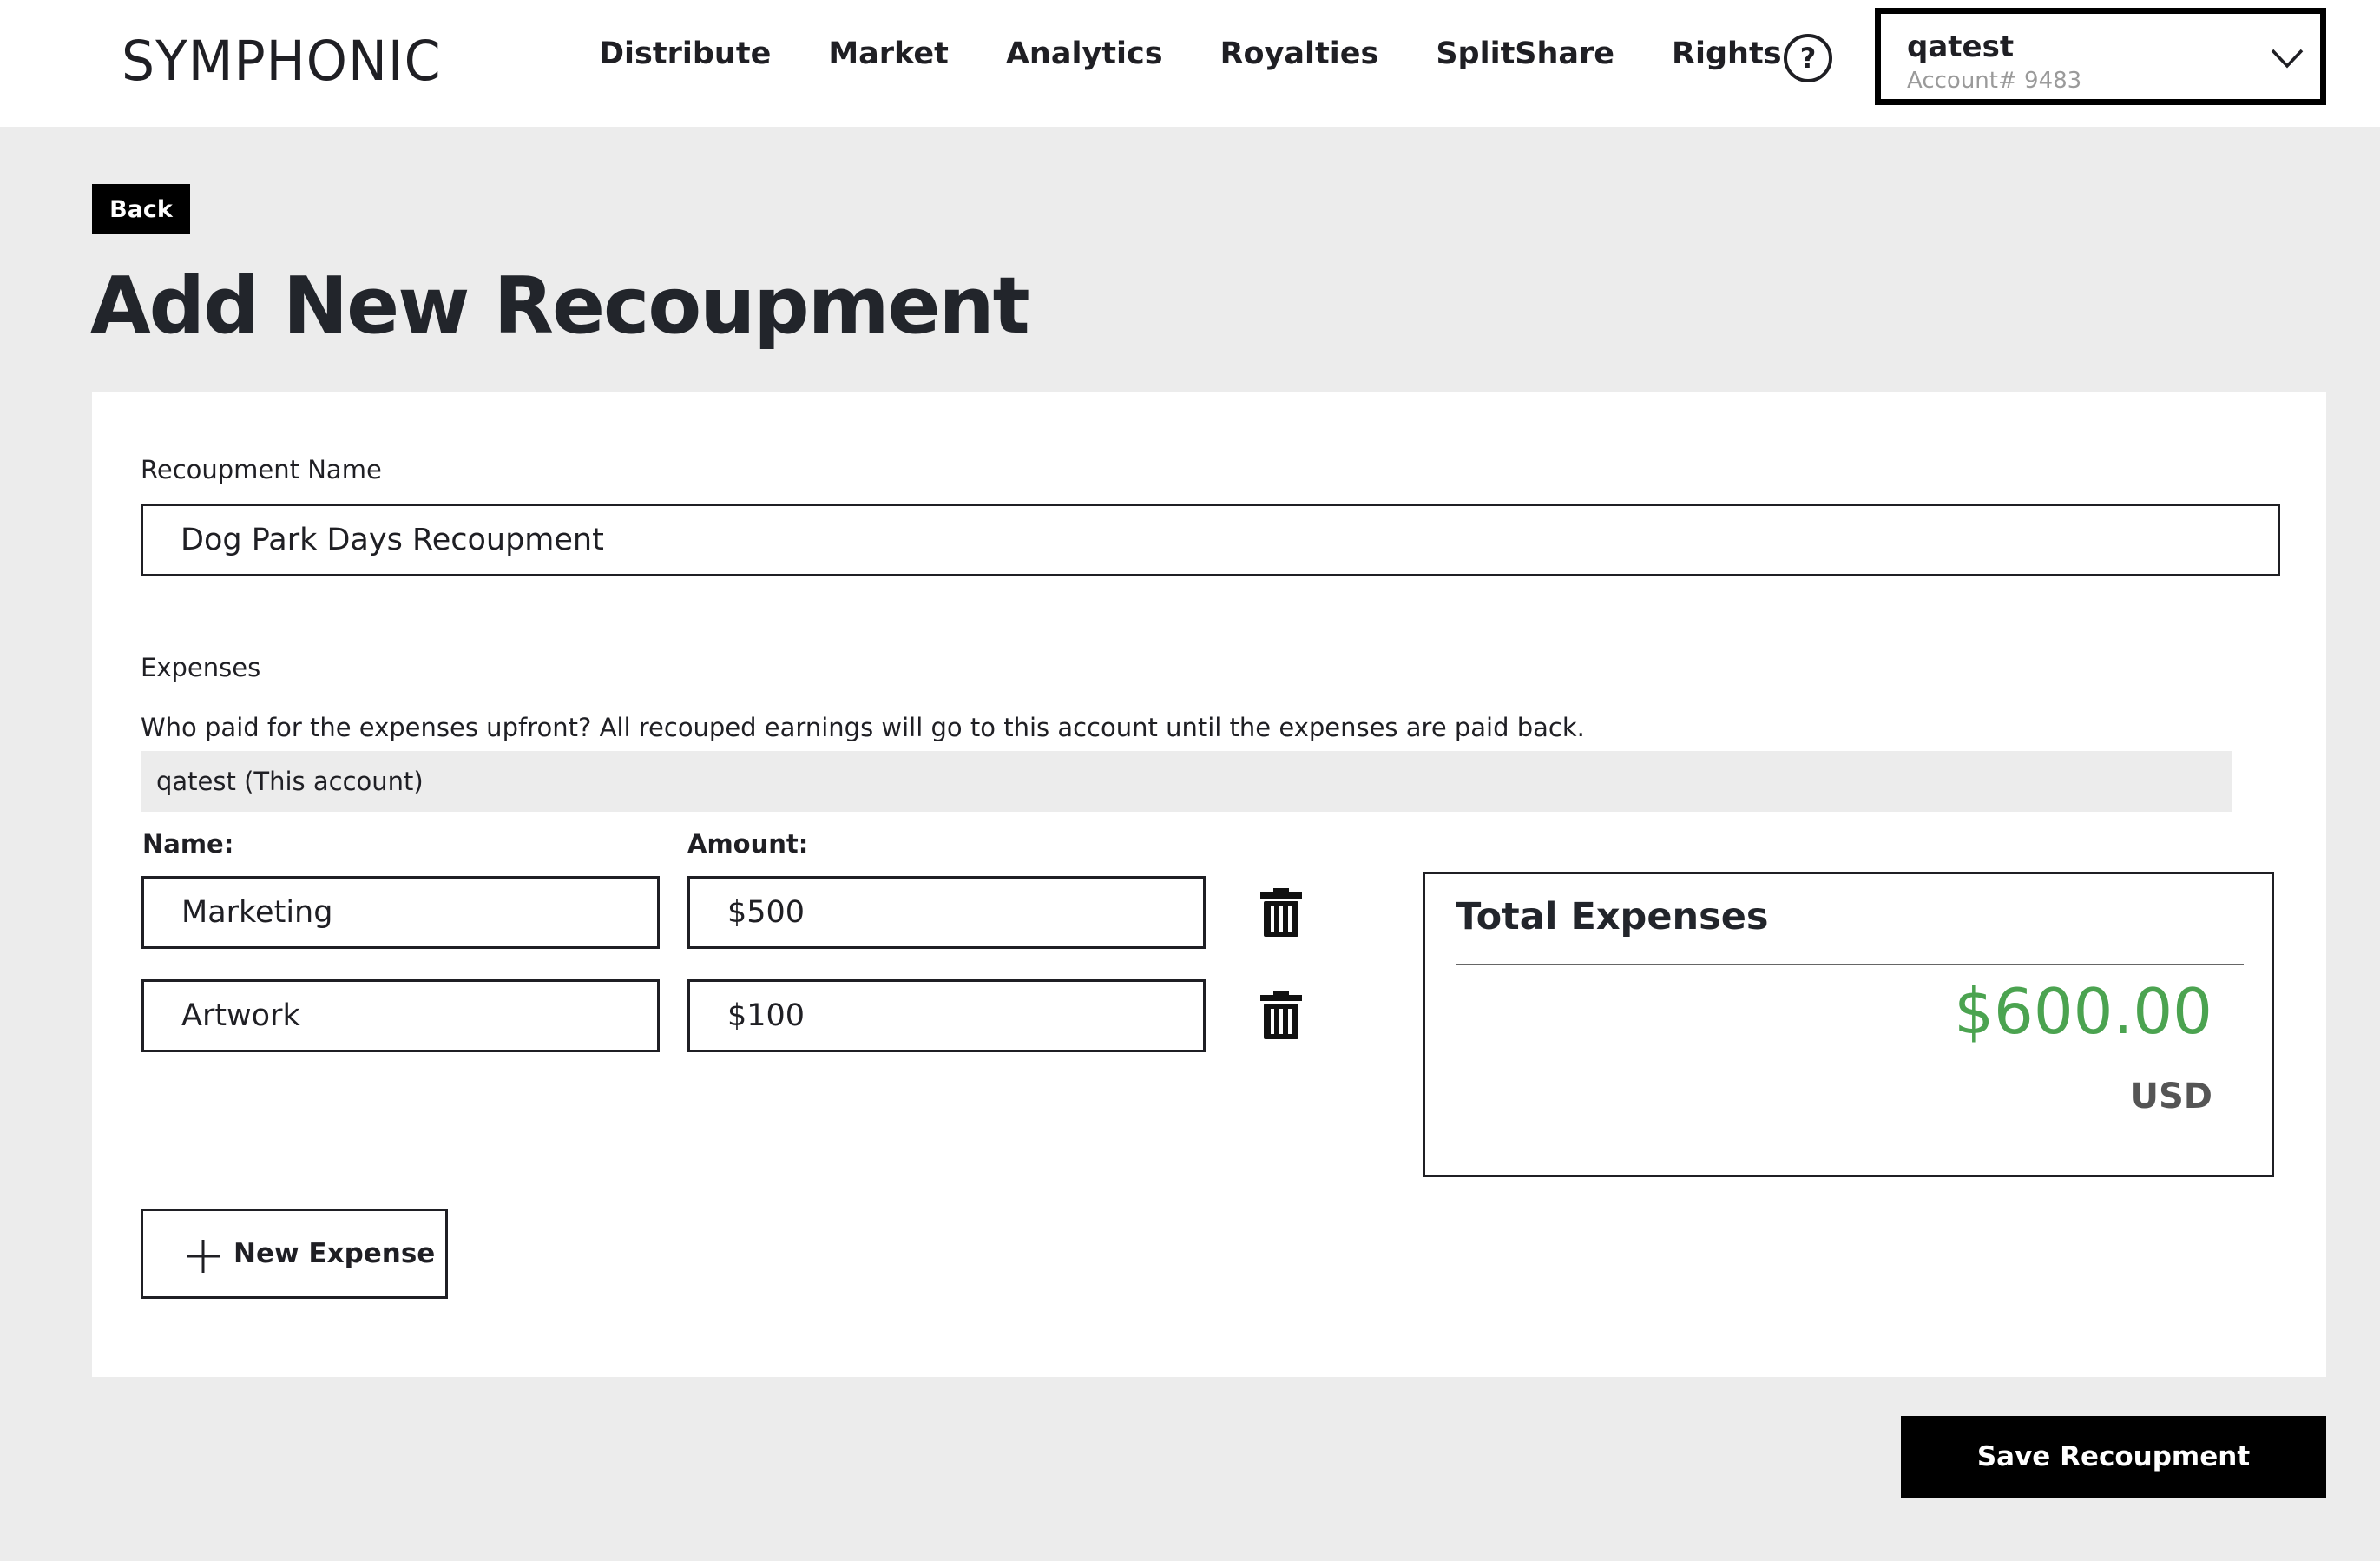 This screenshot has width=2380, height=1561. Describe the element at coordinates (748, 844) in the screenshot. I see `expense-amount-column-header: Amount:` at that location.